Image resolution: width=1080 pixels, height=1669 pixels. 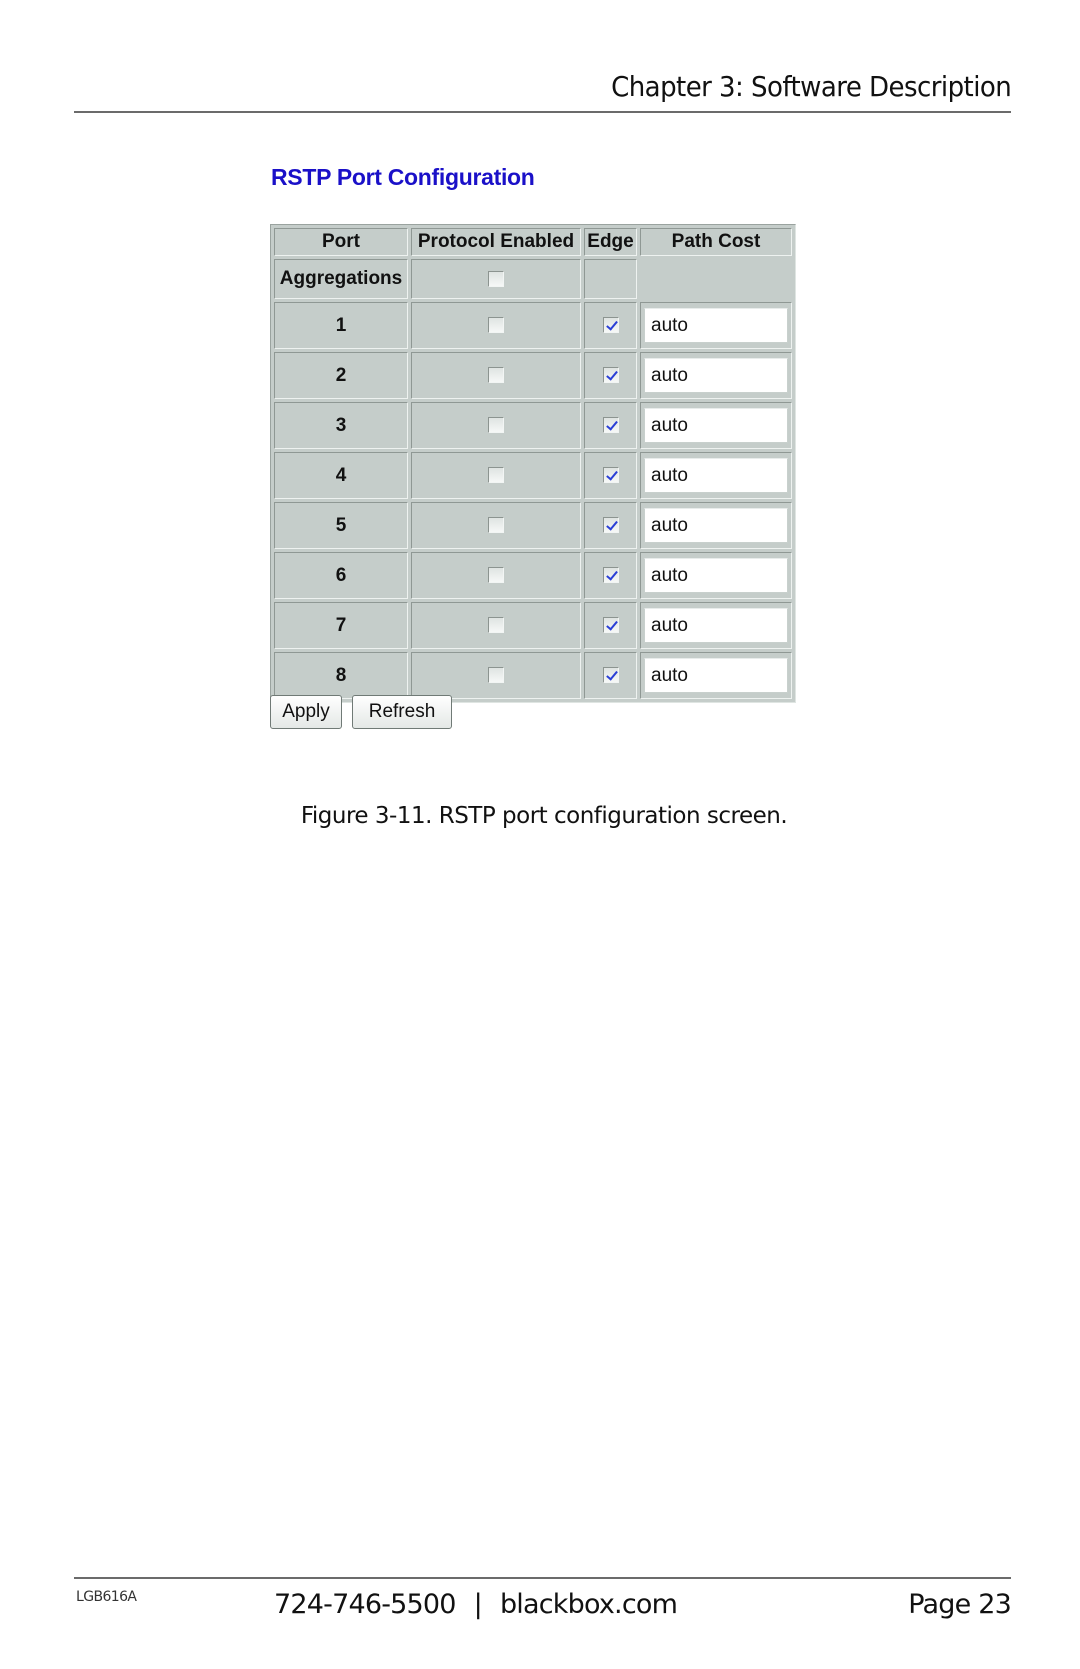 I want to click on table-row: 1 auto, so click(x=533, y=325).